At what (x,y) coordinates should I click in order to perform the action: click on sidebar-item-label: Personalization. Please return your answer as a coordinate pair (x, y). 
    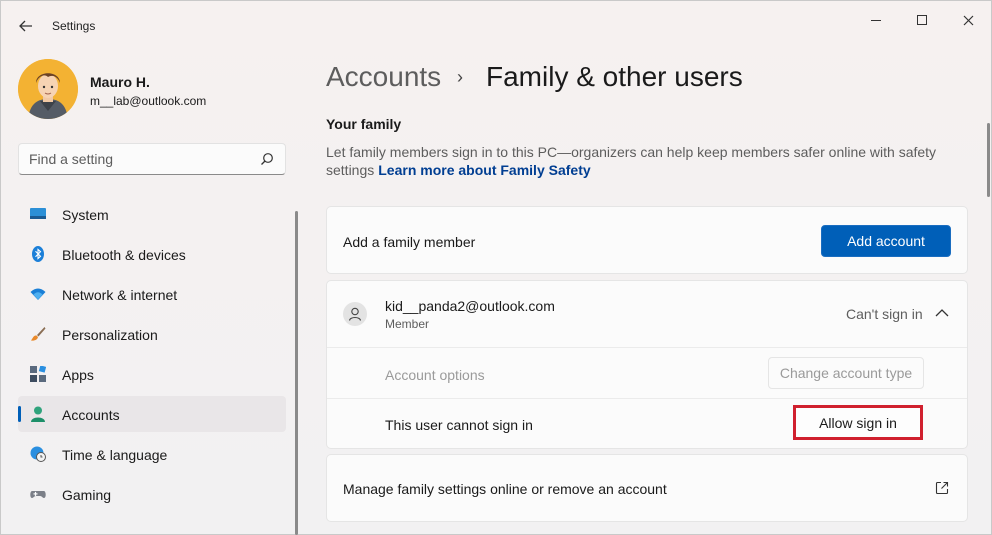
    Looking at the image, I should click on (110, 335).